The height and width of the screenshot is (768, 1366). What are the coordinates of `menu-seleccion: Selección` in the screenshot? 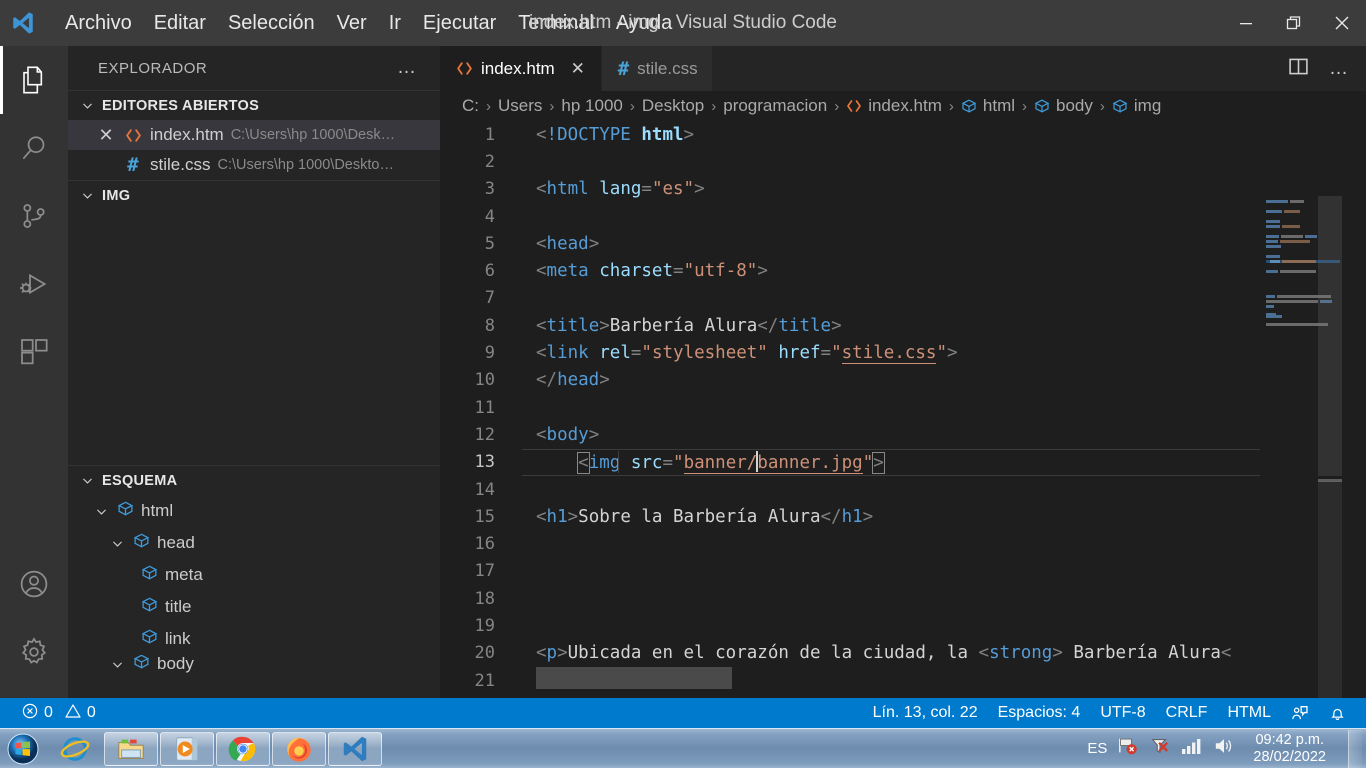 It's located at (271, 23).